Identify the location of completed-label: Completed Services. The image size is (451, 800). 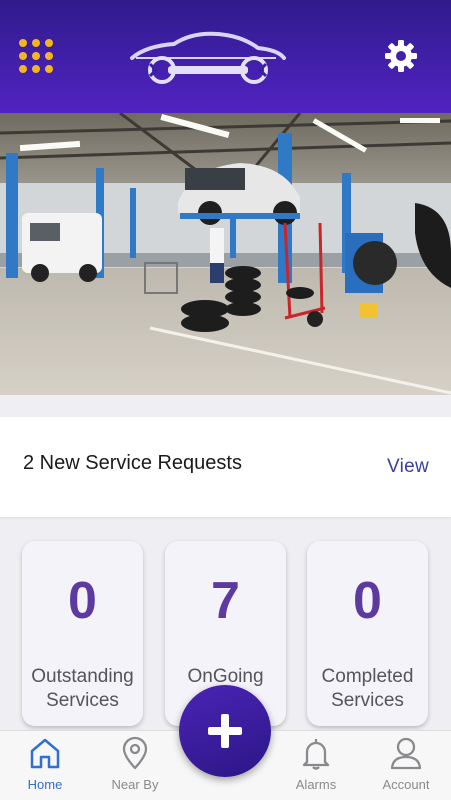
(367, 688).